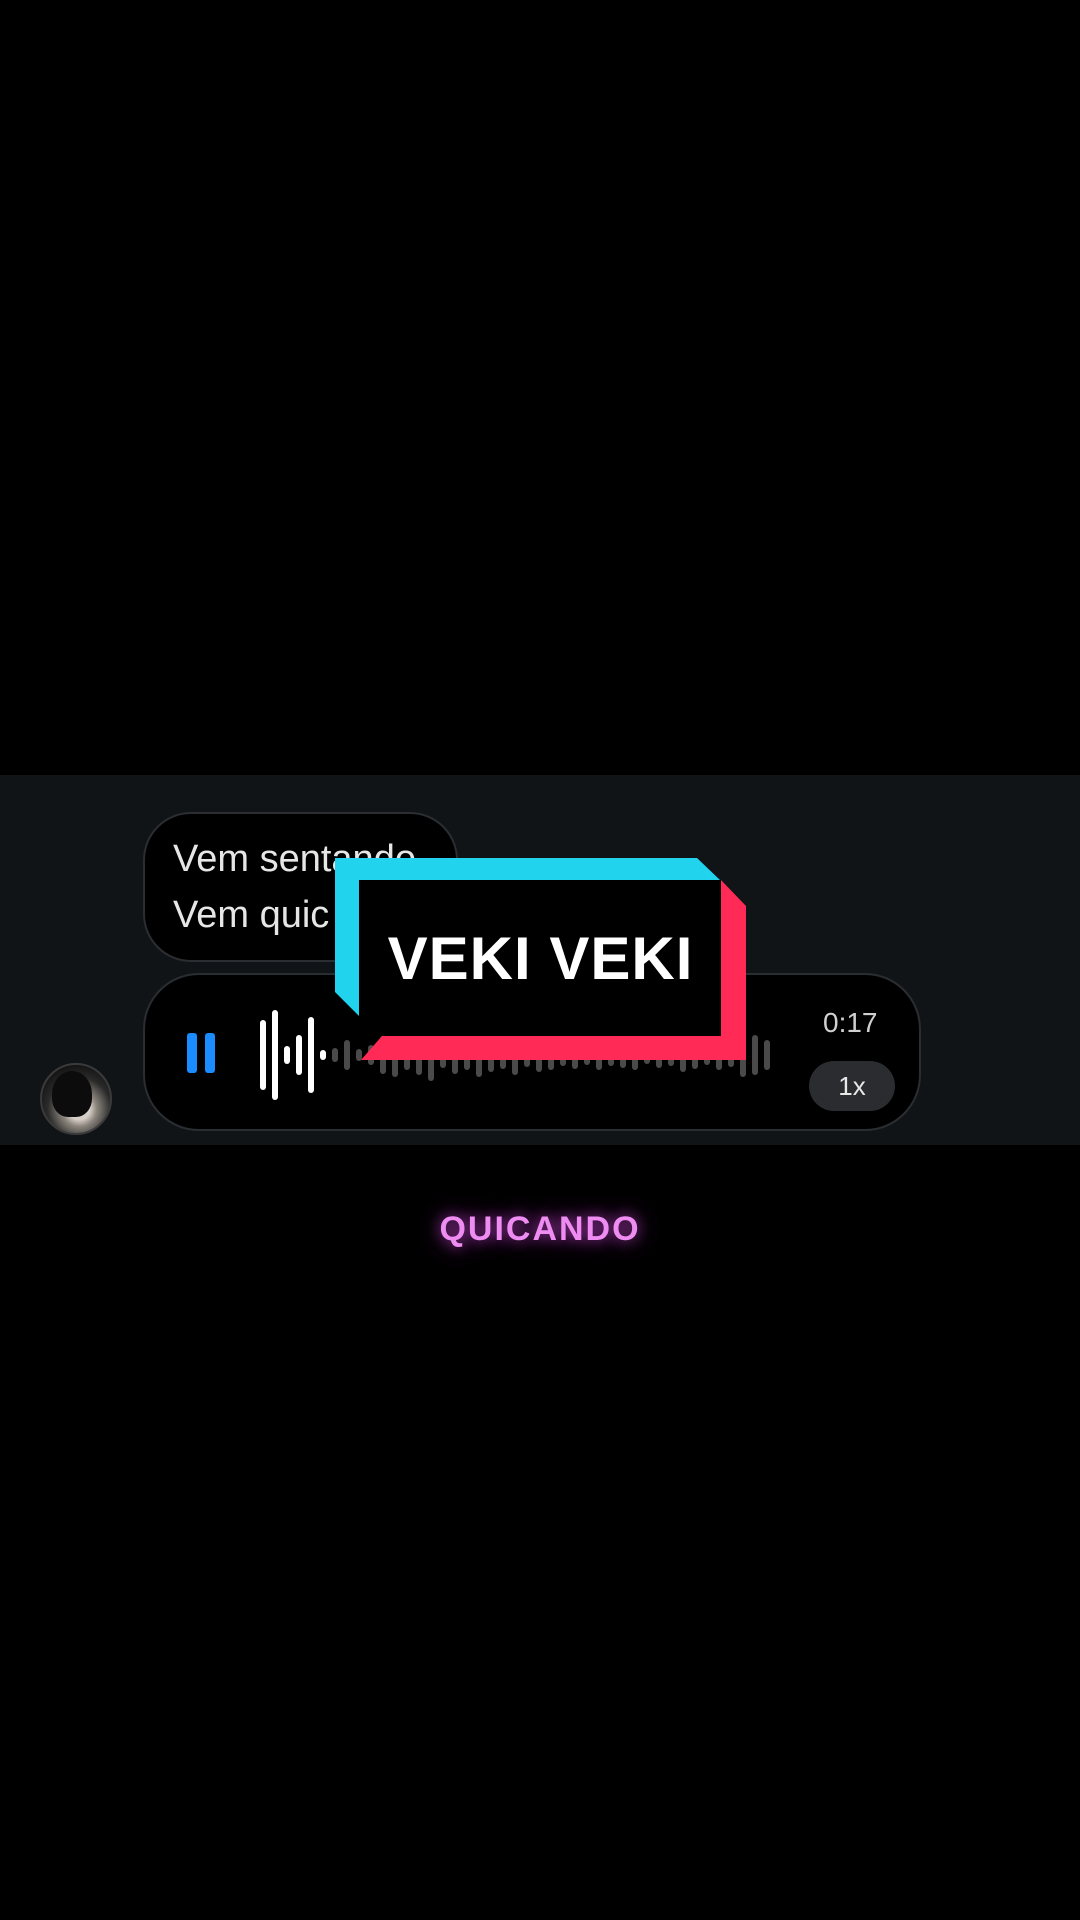  What do you see at coordinates (76, 1099) in the screenshot?
I see `avatar` at bounding box center [76, 1099].